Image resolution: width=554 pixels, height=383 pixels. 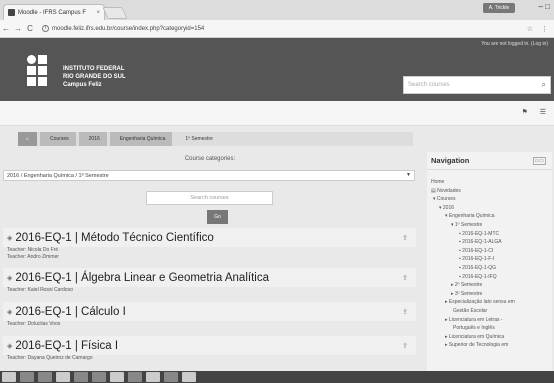 I want to click on nav-item-semester-3: ▸ 3º Semestre, so click(x=491, y=294).